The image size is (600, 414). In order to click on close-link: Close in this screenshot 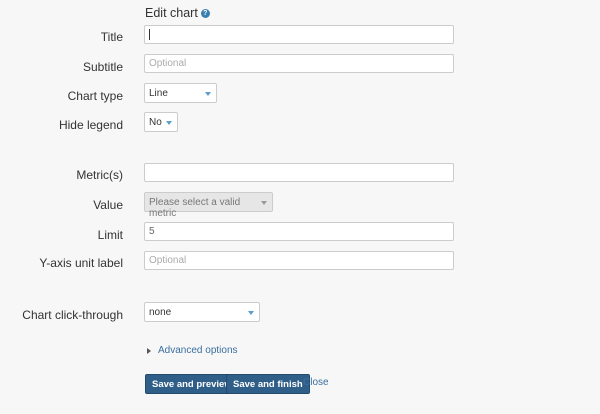, I will do `click(316, 382)`.